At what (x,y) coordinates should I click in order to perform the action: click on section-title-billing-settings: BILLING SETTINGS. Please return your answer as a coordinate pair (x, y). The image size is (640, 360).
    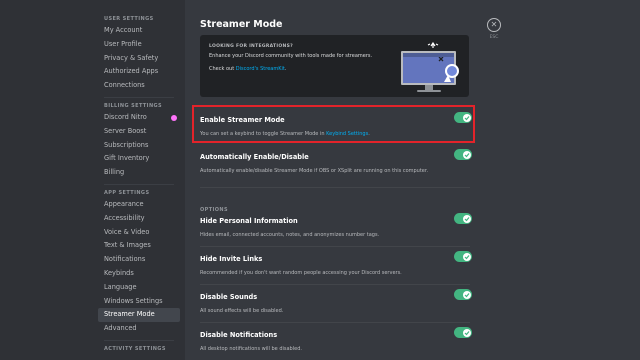
    Looking at the image, I should click on (133, 105).